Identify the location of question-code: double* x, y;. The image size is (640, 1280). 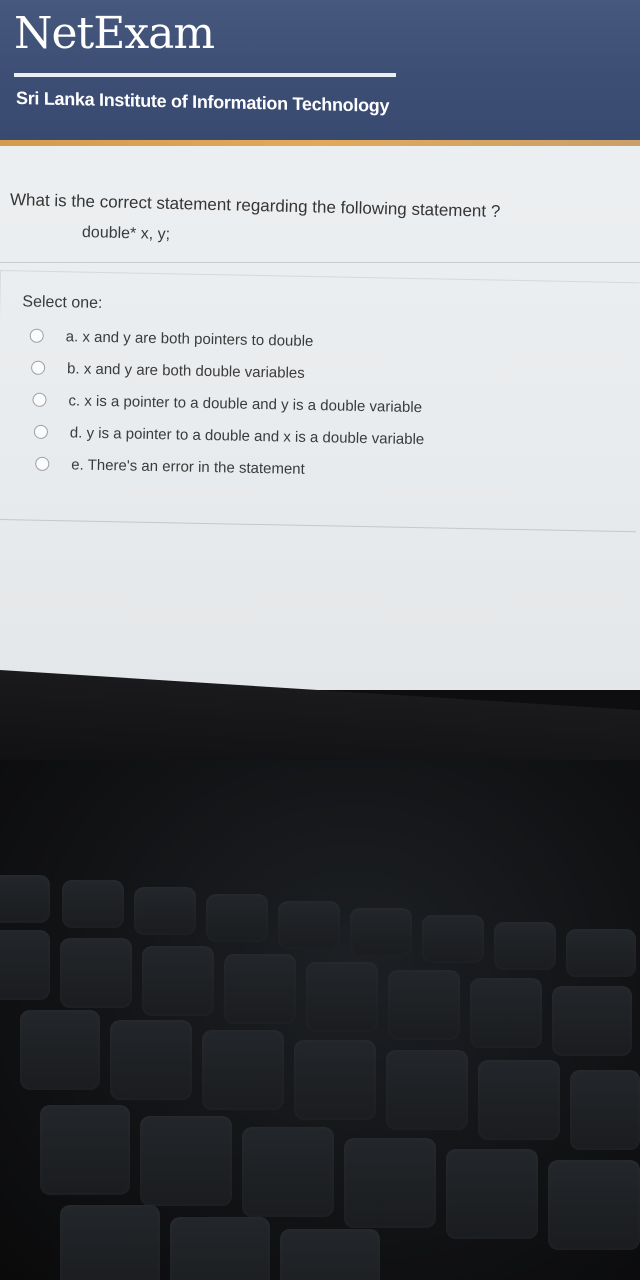
(126, 234).